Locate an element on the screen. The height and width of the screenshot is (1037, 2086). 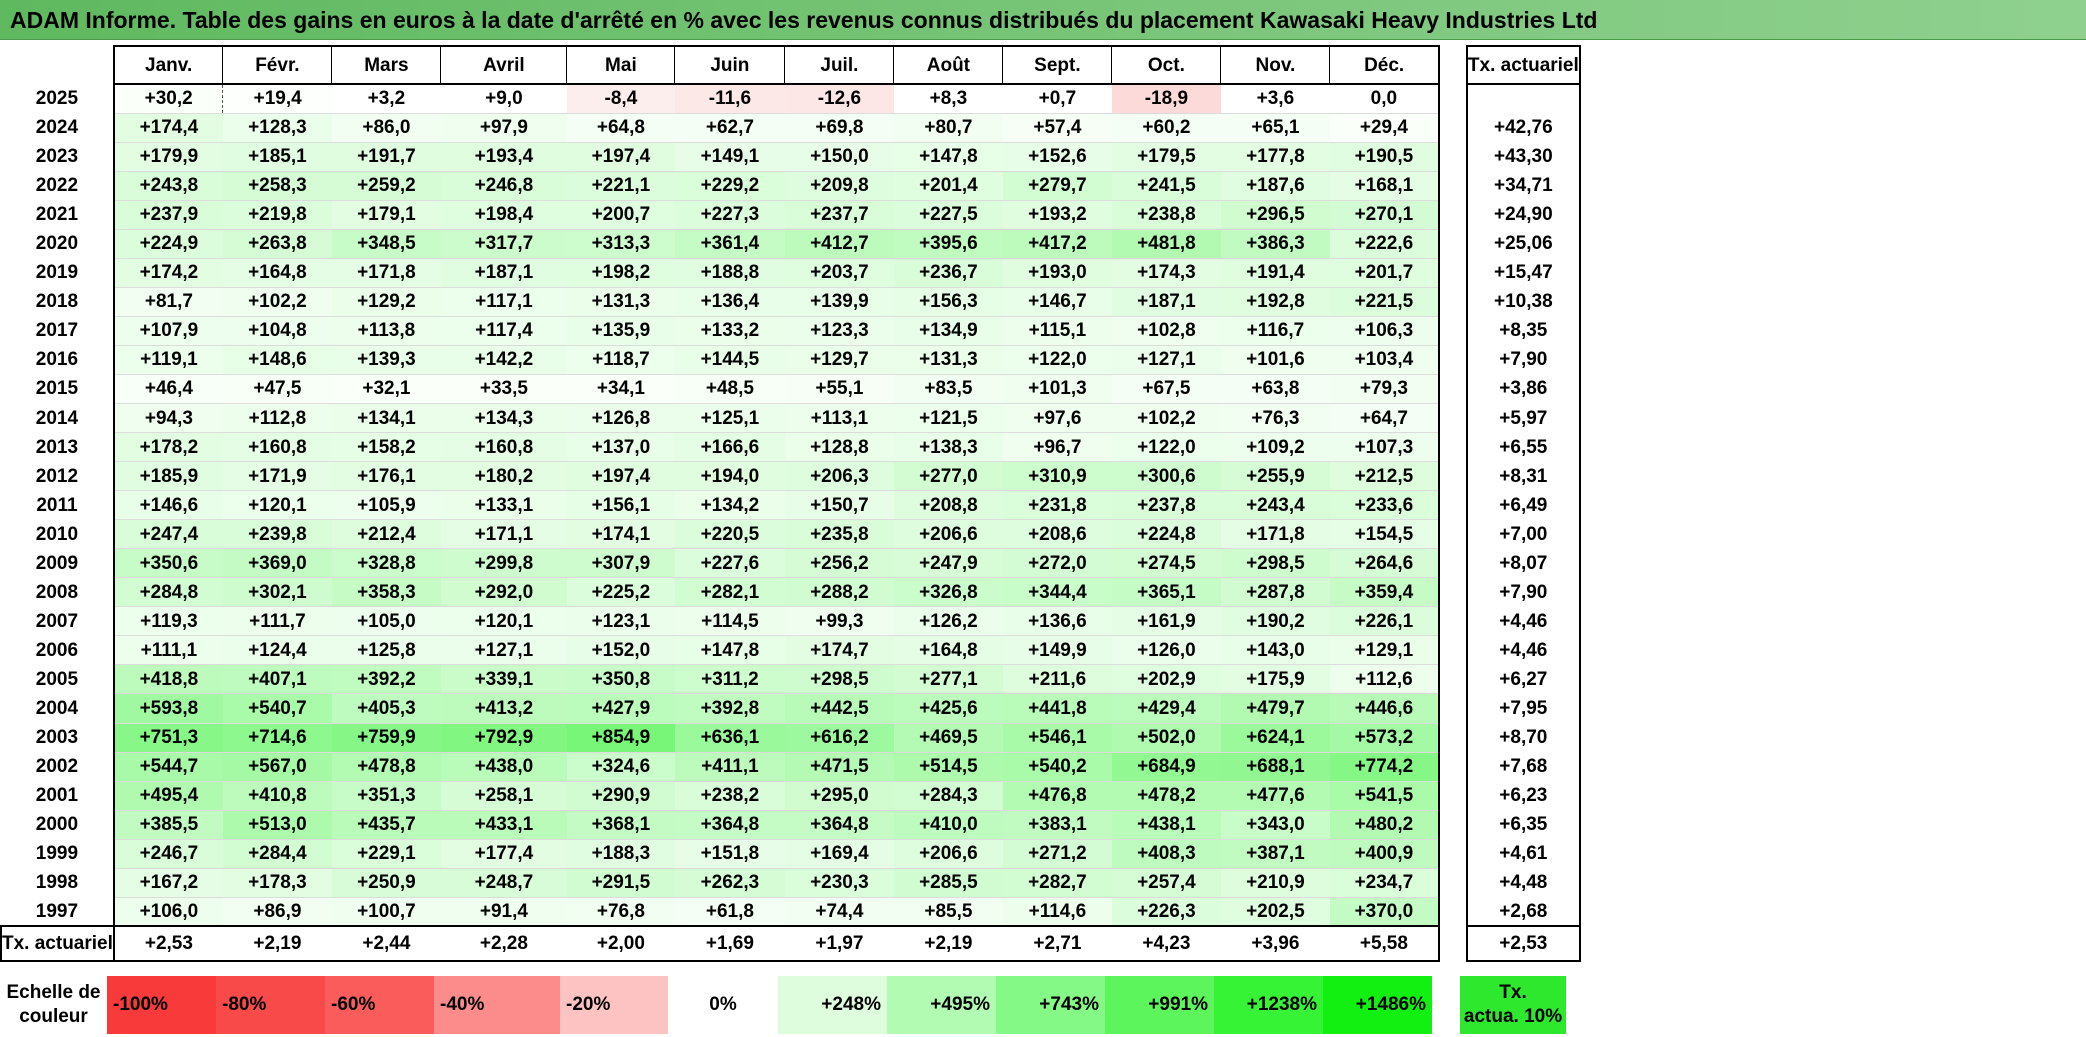
gain-cell: -18,9 is located at coordinates (1166, 98).